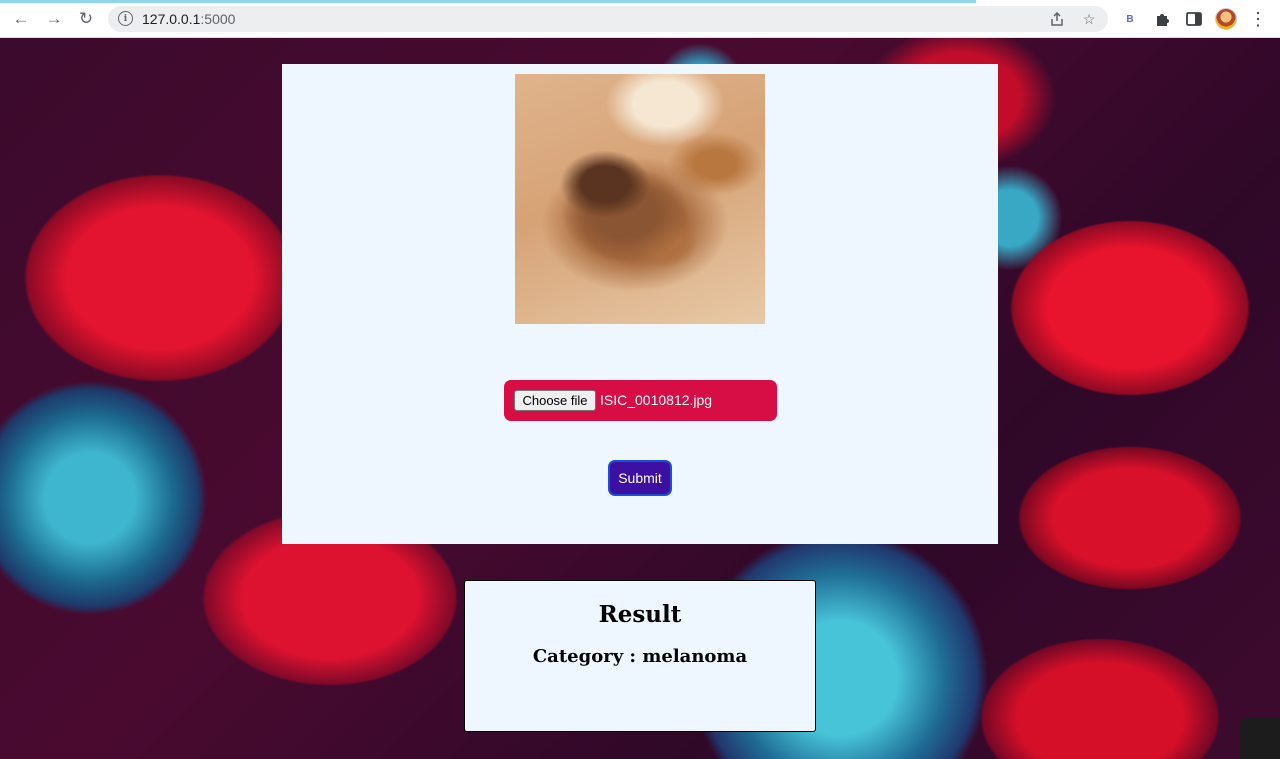 This screenshot has height=759, width=1280. I want to click on forward-button: →, so click(54, 19).